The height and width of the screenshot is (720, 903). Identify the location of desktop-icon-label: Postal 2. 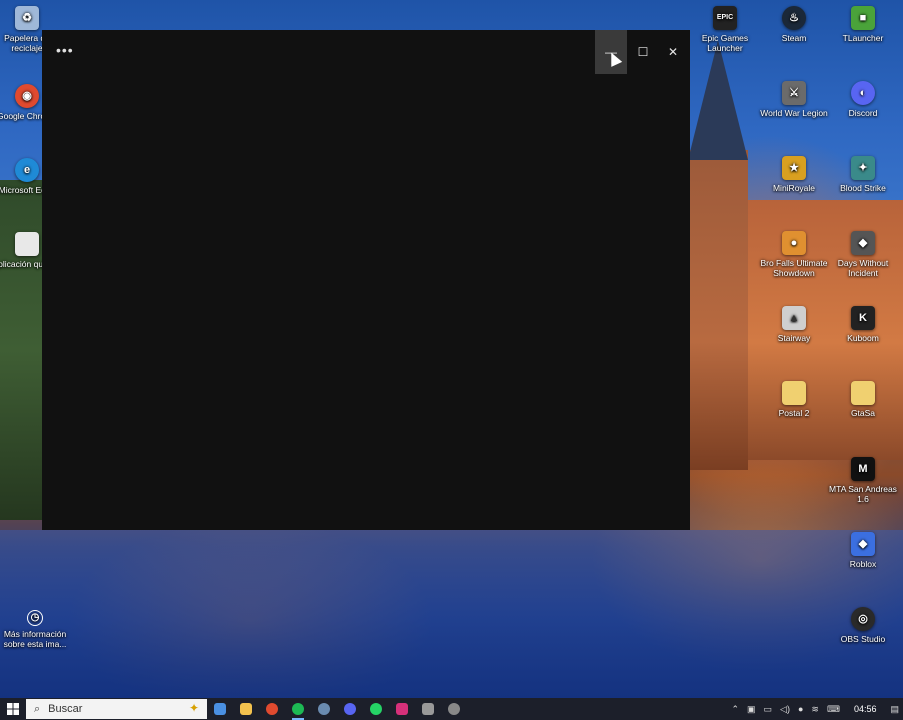
(794, 413).